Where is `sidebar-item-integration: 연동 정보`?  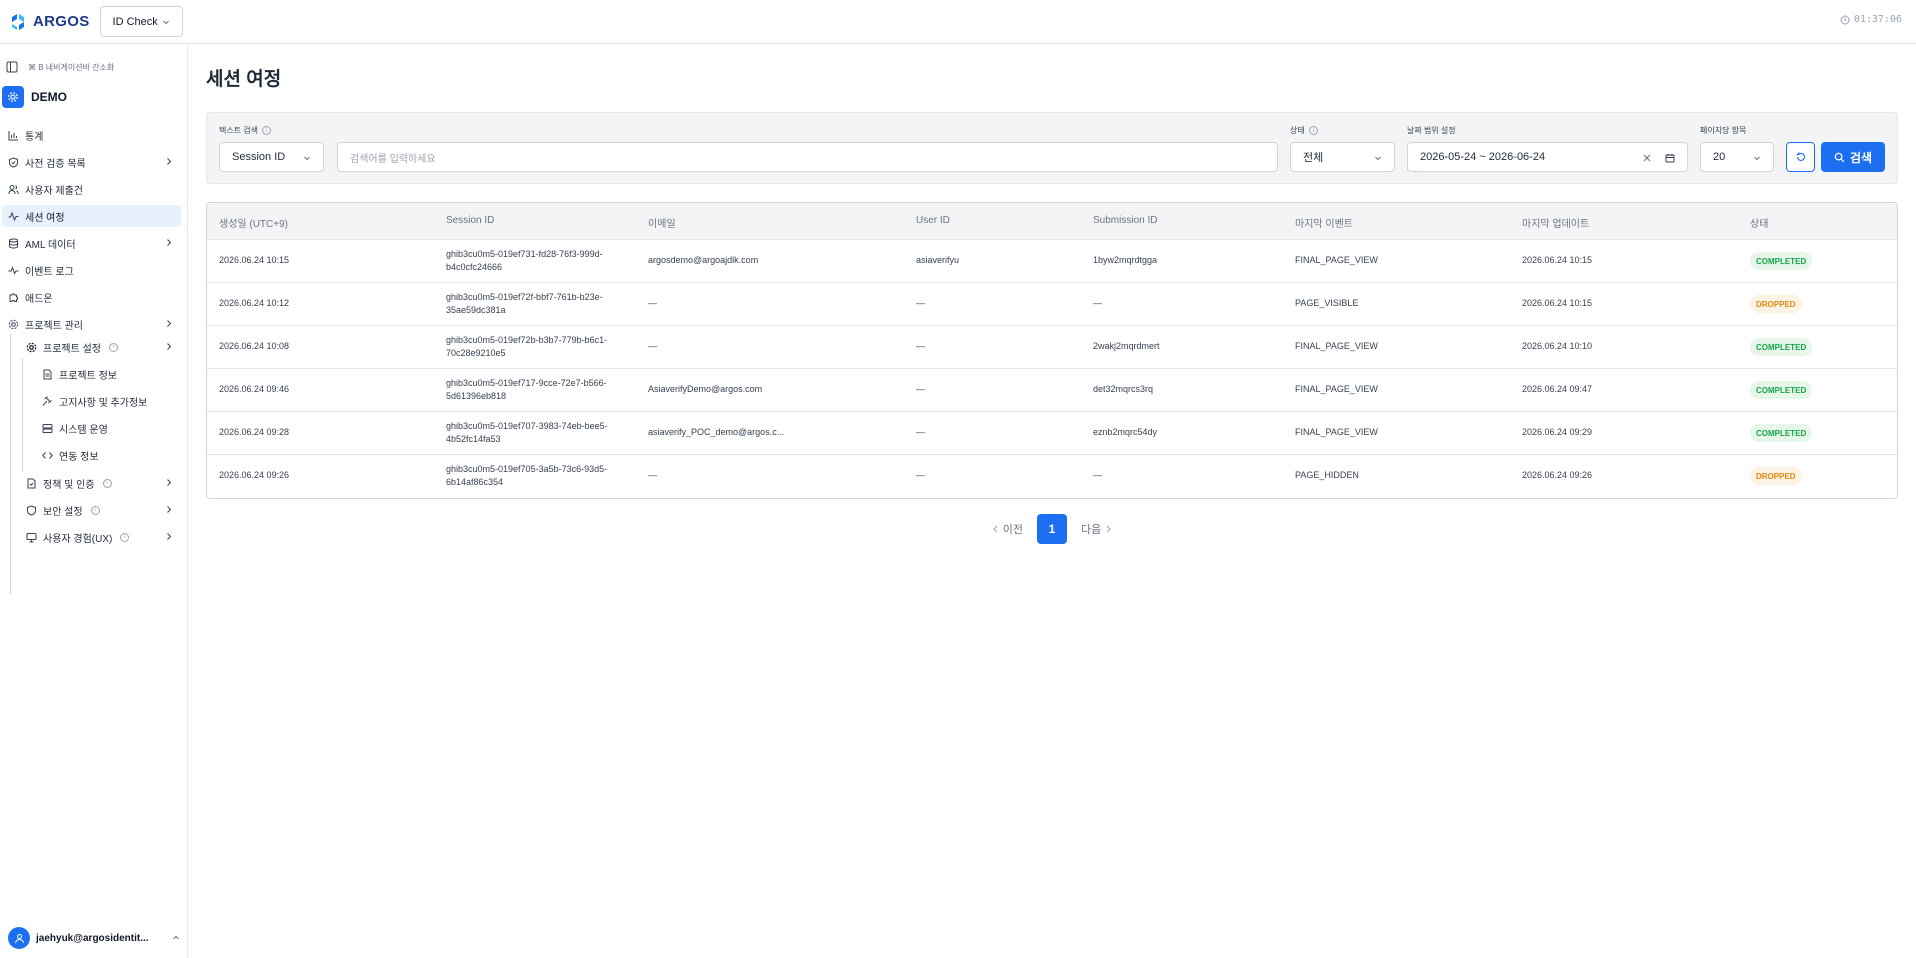
sidebar-item-integration: 연동 정보 is located at coordinates (108, 455).